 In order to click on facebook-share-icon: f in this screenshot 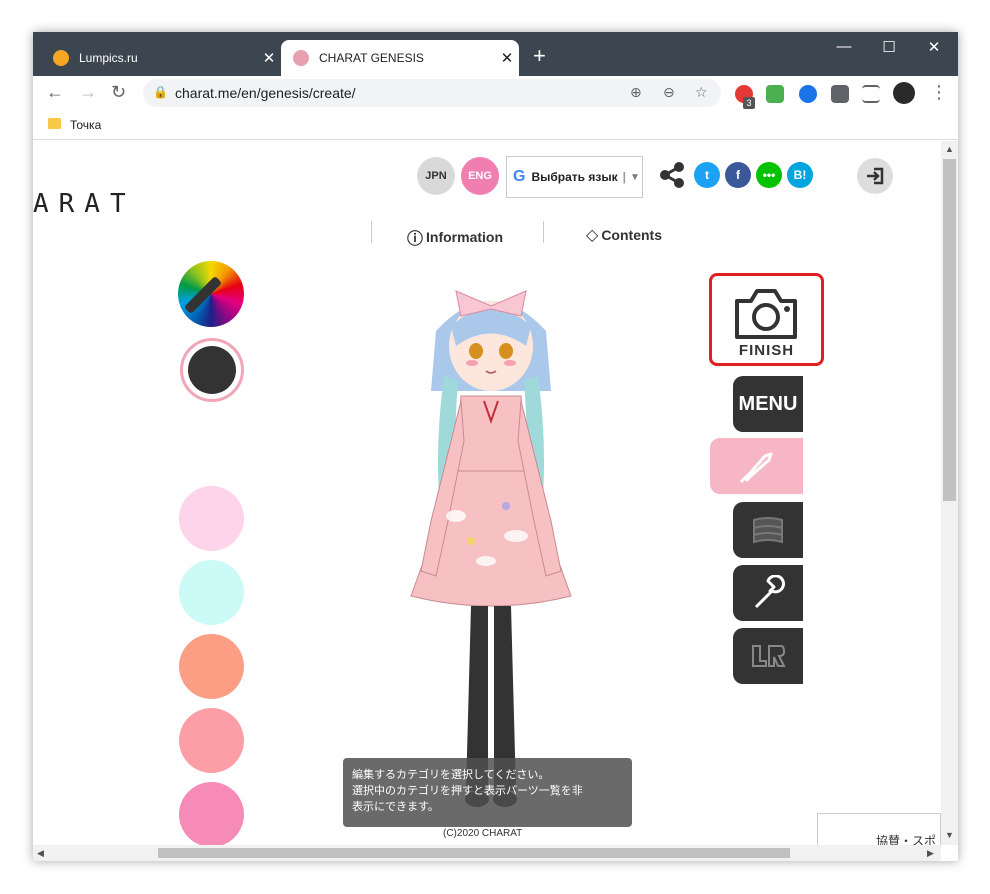, I will do `click(738, 175)`.